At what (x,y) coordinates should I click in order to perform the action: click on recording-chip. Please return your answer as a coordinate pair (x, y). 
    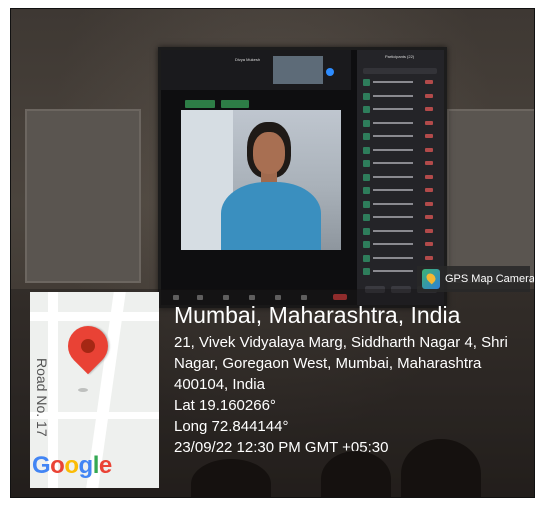
    Looking at the image, I should click on (235, 104).